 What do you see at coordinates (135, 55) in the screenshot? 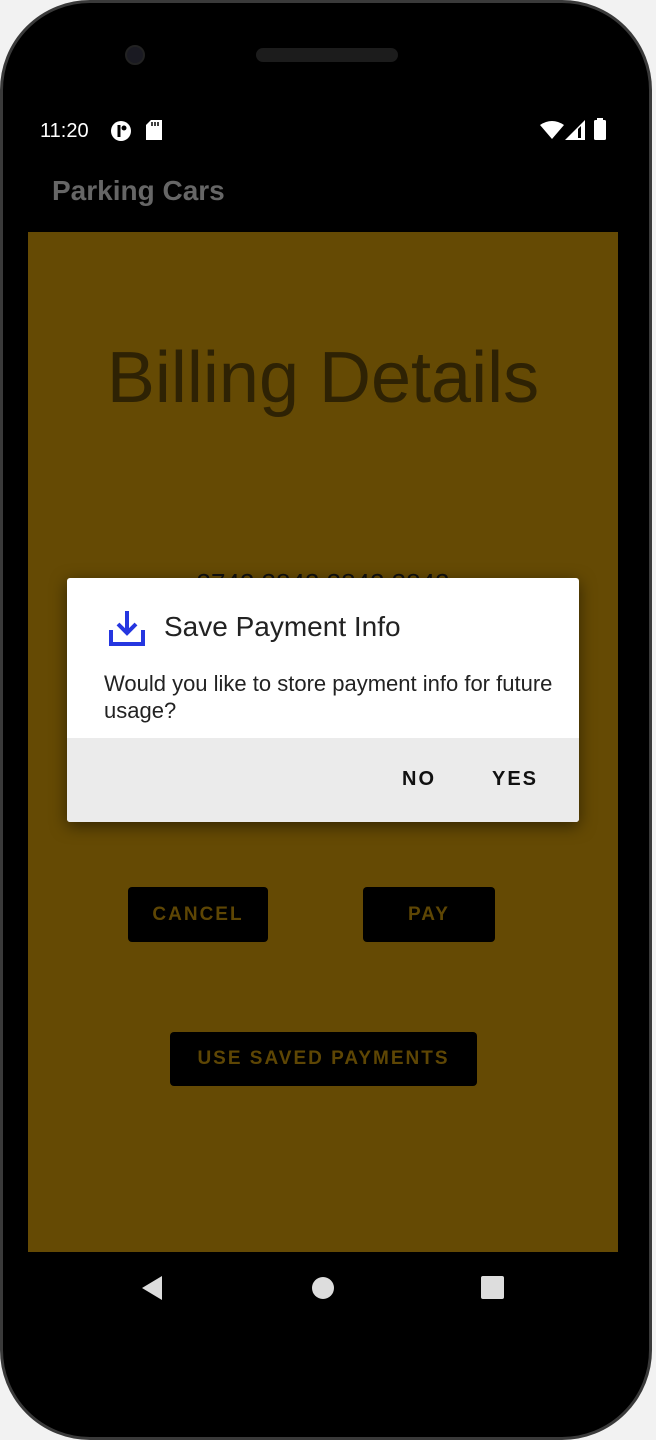
I see `camera` at bounding box center [135, 55].